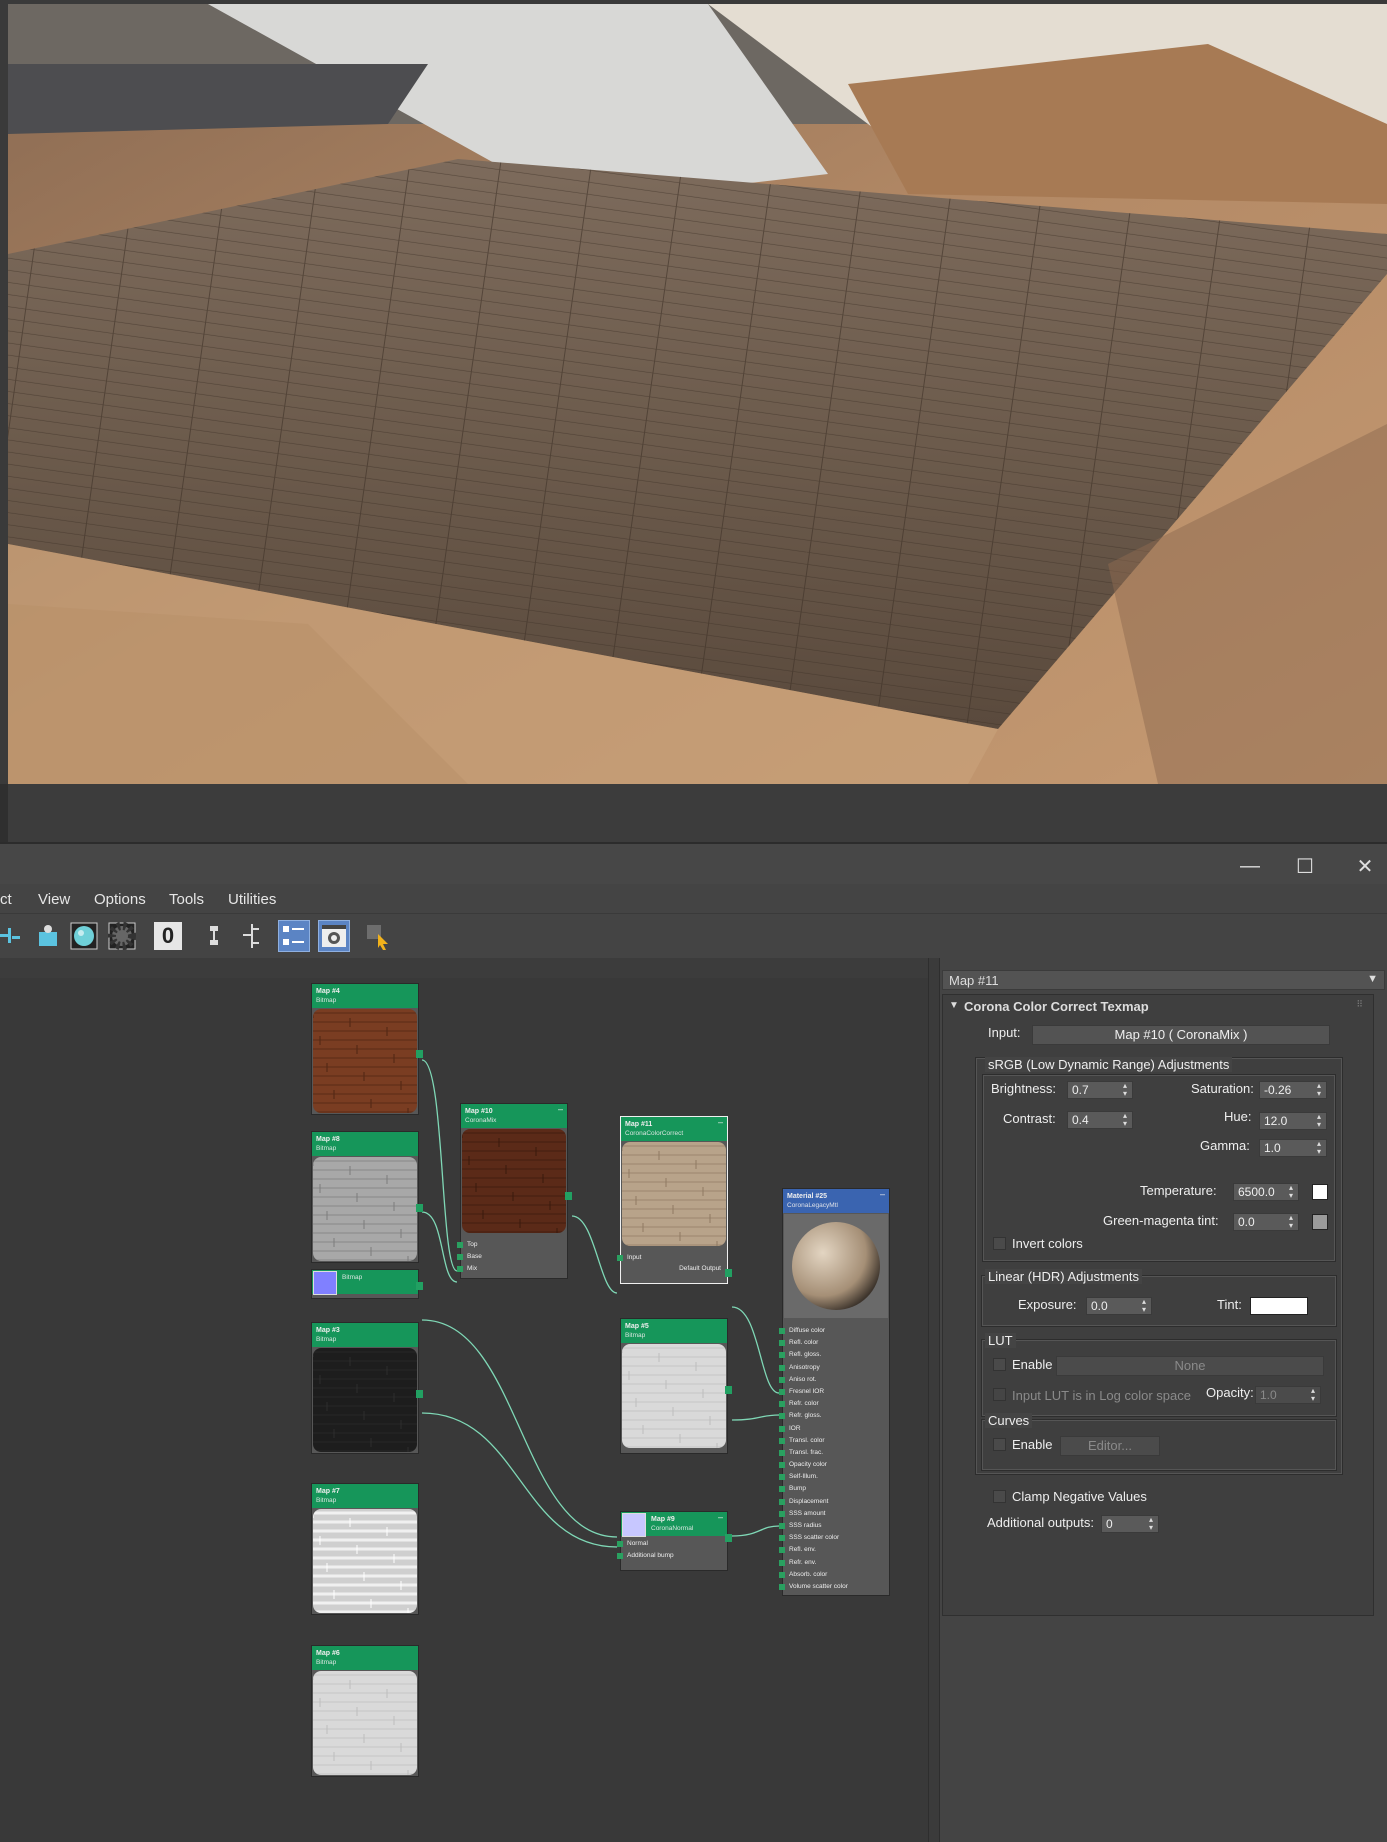 This screenshot has height=1842, width=1387. Describe the element at coordinates (834, 1465) in the screenshot. I see `input-port: Opacity color` at that location.